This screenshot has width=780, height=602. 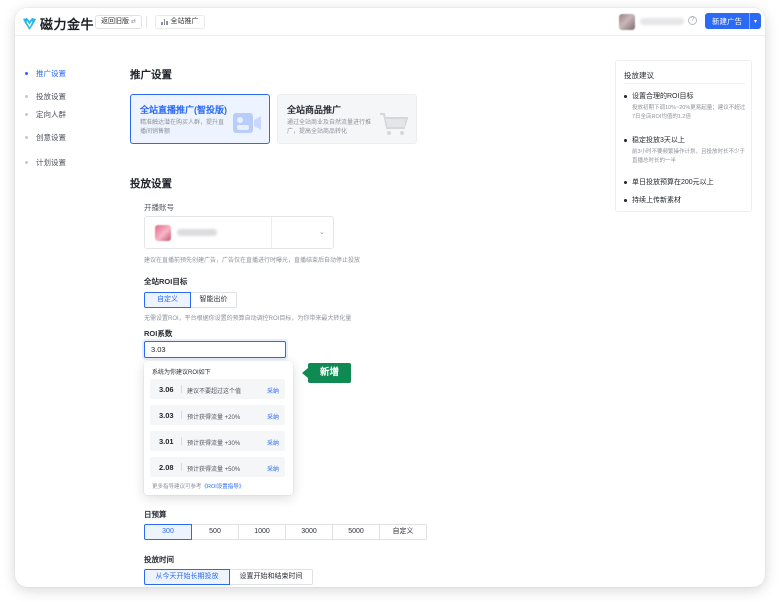 I want to click on roi-suggestion-item: 2.08 预计获得流量 +50% 采纳, so click(x=217, y=467).